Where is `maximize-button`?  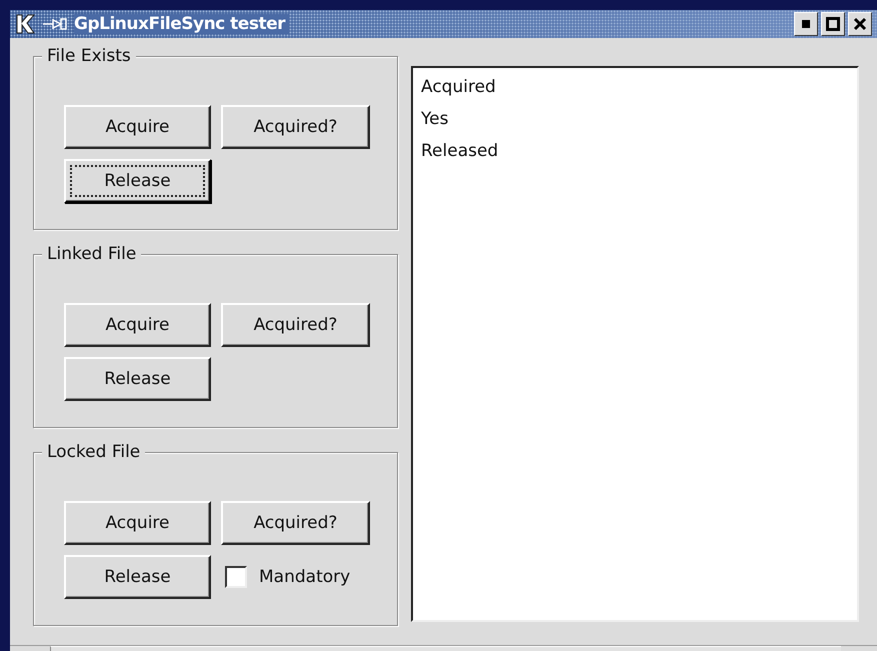
maximize-button is located at coordinates (833, 24).